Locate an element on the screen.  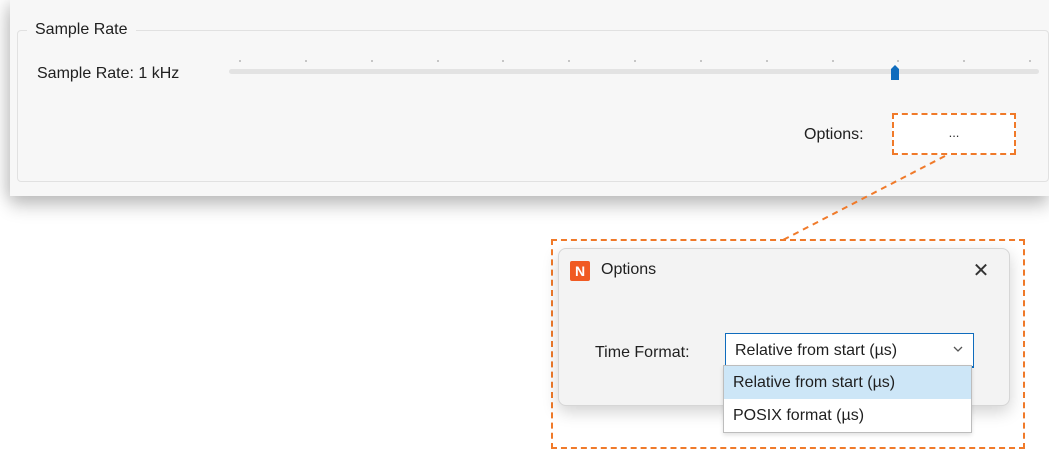
time-format-selected-value: Relative from start (µs) is located at coordinates (816, 350).